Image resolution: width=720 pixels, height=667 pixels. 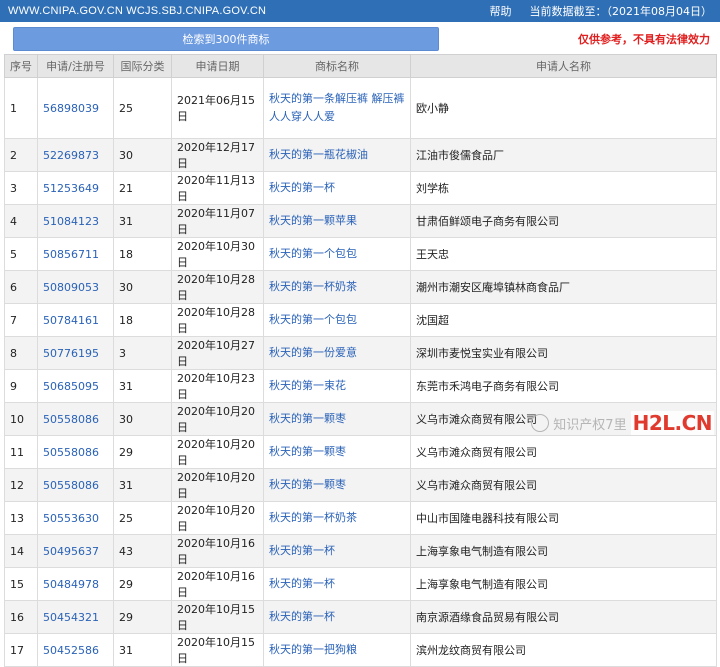 I want to click on date-cell: 2020年11月07日, so click(x=217, y=221).